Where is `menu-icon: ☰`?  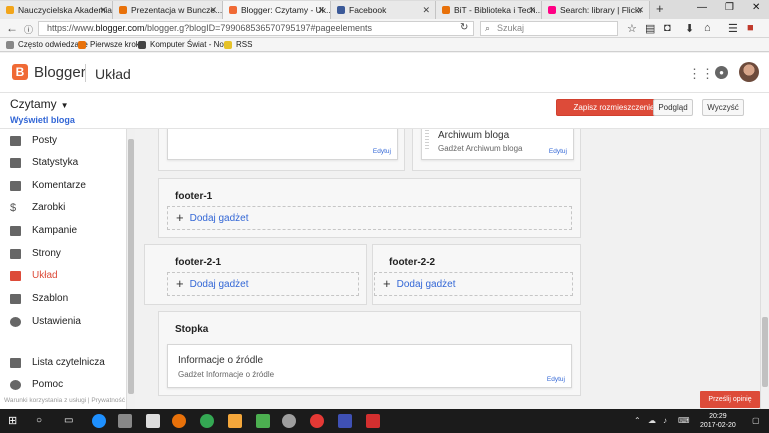
menu-icon: ☰ is located at coordinates (733, 28).